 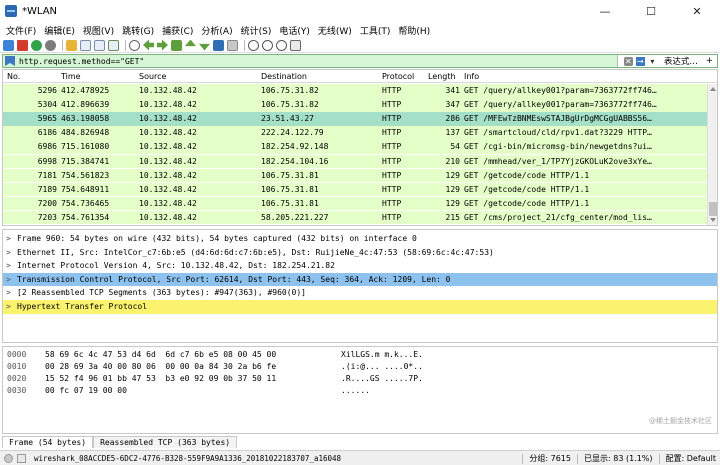 I want to click on packet-cell-info: GET /getcode/code HTTP/1.1, so click(x=527, y=203).